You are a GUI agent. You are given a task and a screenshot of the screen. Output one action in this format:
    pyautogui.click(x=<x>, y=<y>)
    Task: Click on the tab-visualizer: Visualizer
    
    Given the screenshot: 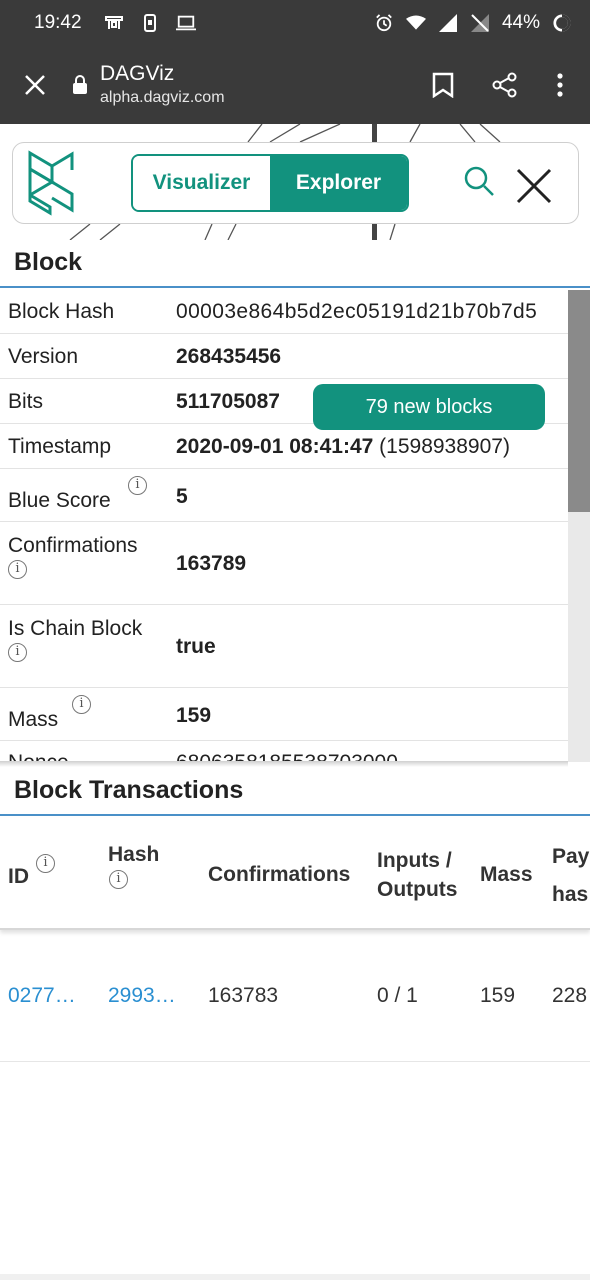 What is the action you would take?
    pyautogui.click(x=201, y=183)
    